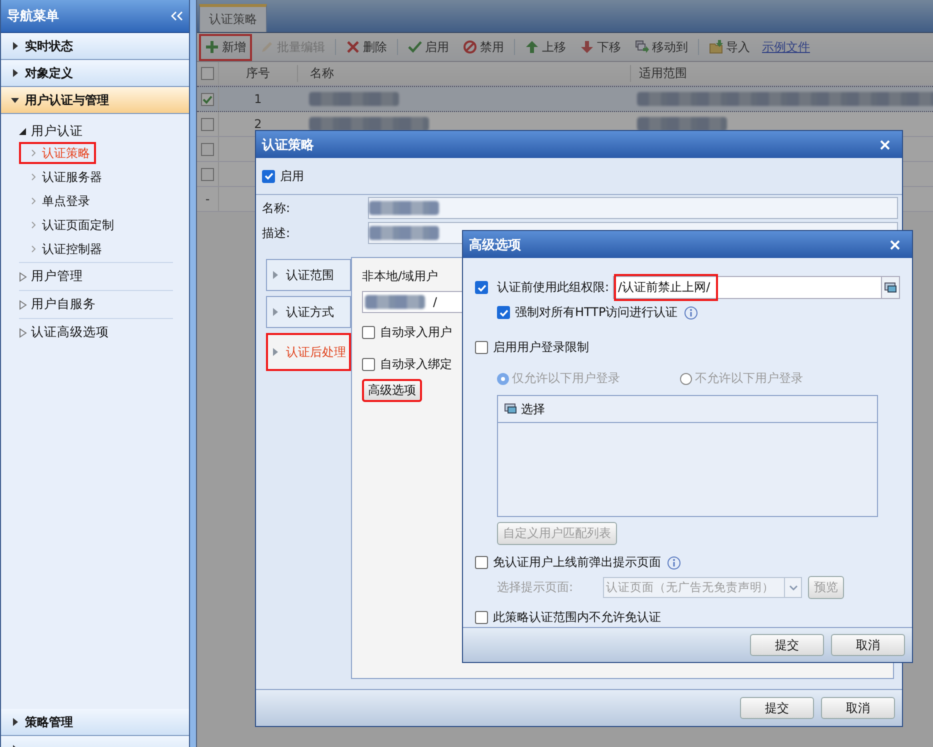 Image resolution: width=933 pixels, height=747 pixels. Describe the element at coordinates (277, 233) in the screenshot. I see `field-label: 描述:` at that location.